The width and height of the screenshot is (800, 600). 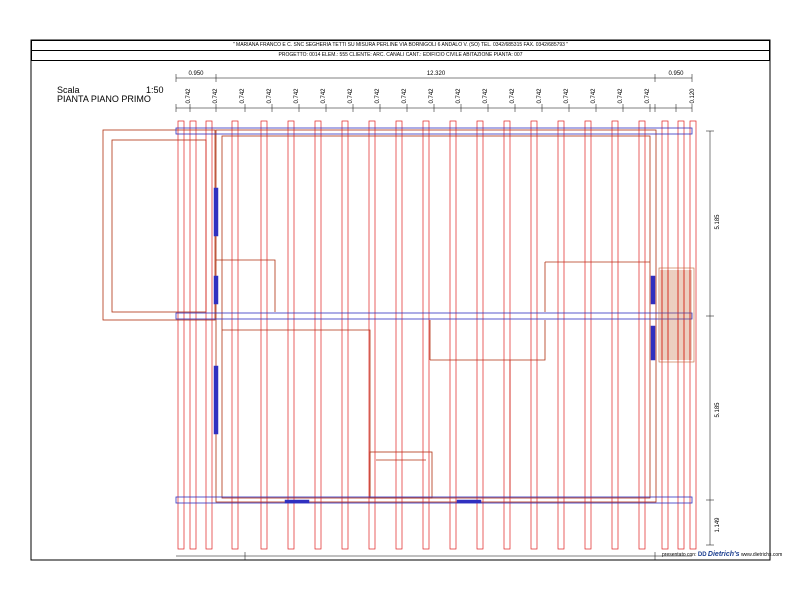 What do you see at coordinates (702, 555) in the screenshot?
I see `brand-logo-icon: DD` at bounding box center [702, 555].